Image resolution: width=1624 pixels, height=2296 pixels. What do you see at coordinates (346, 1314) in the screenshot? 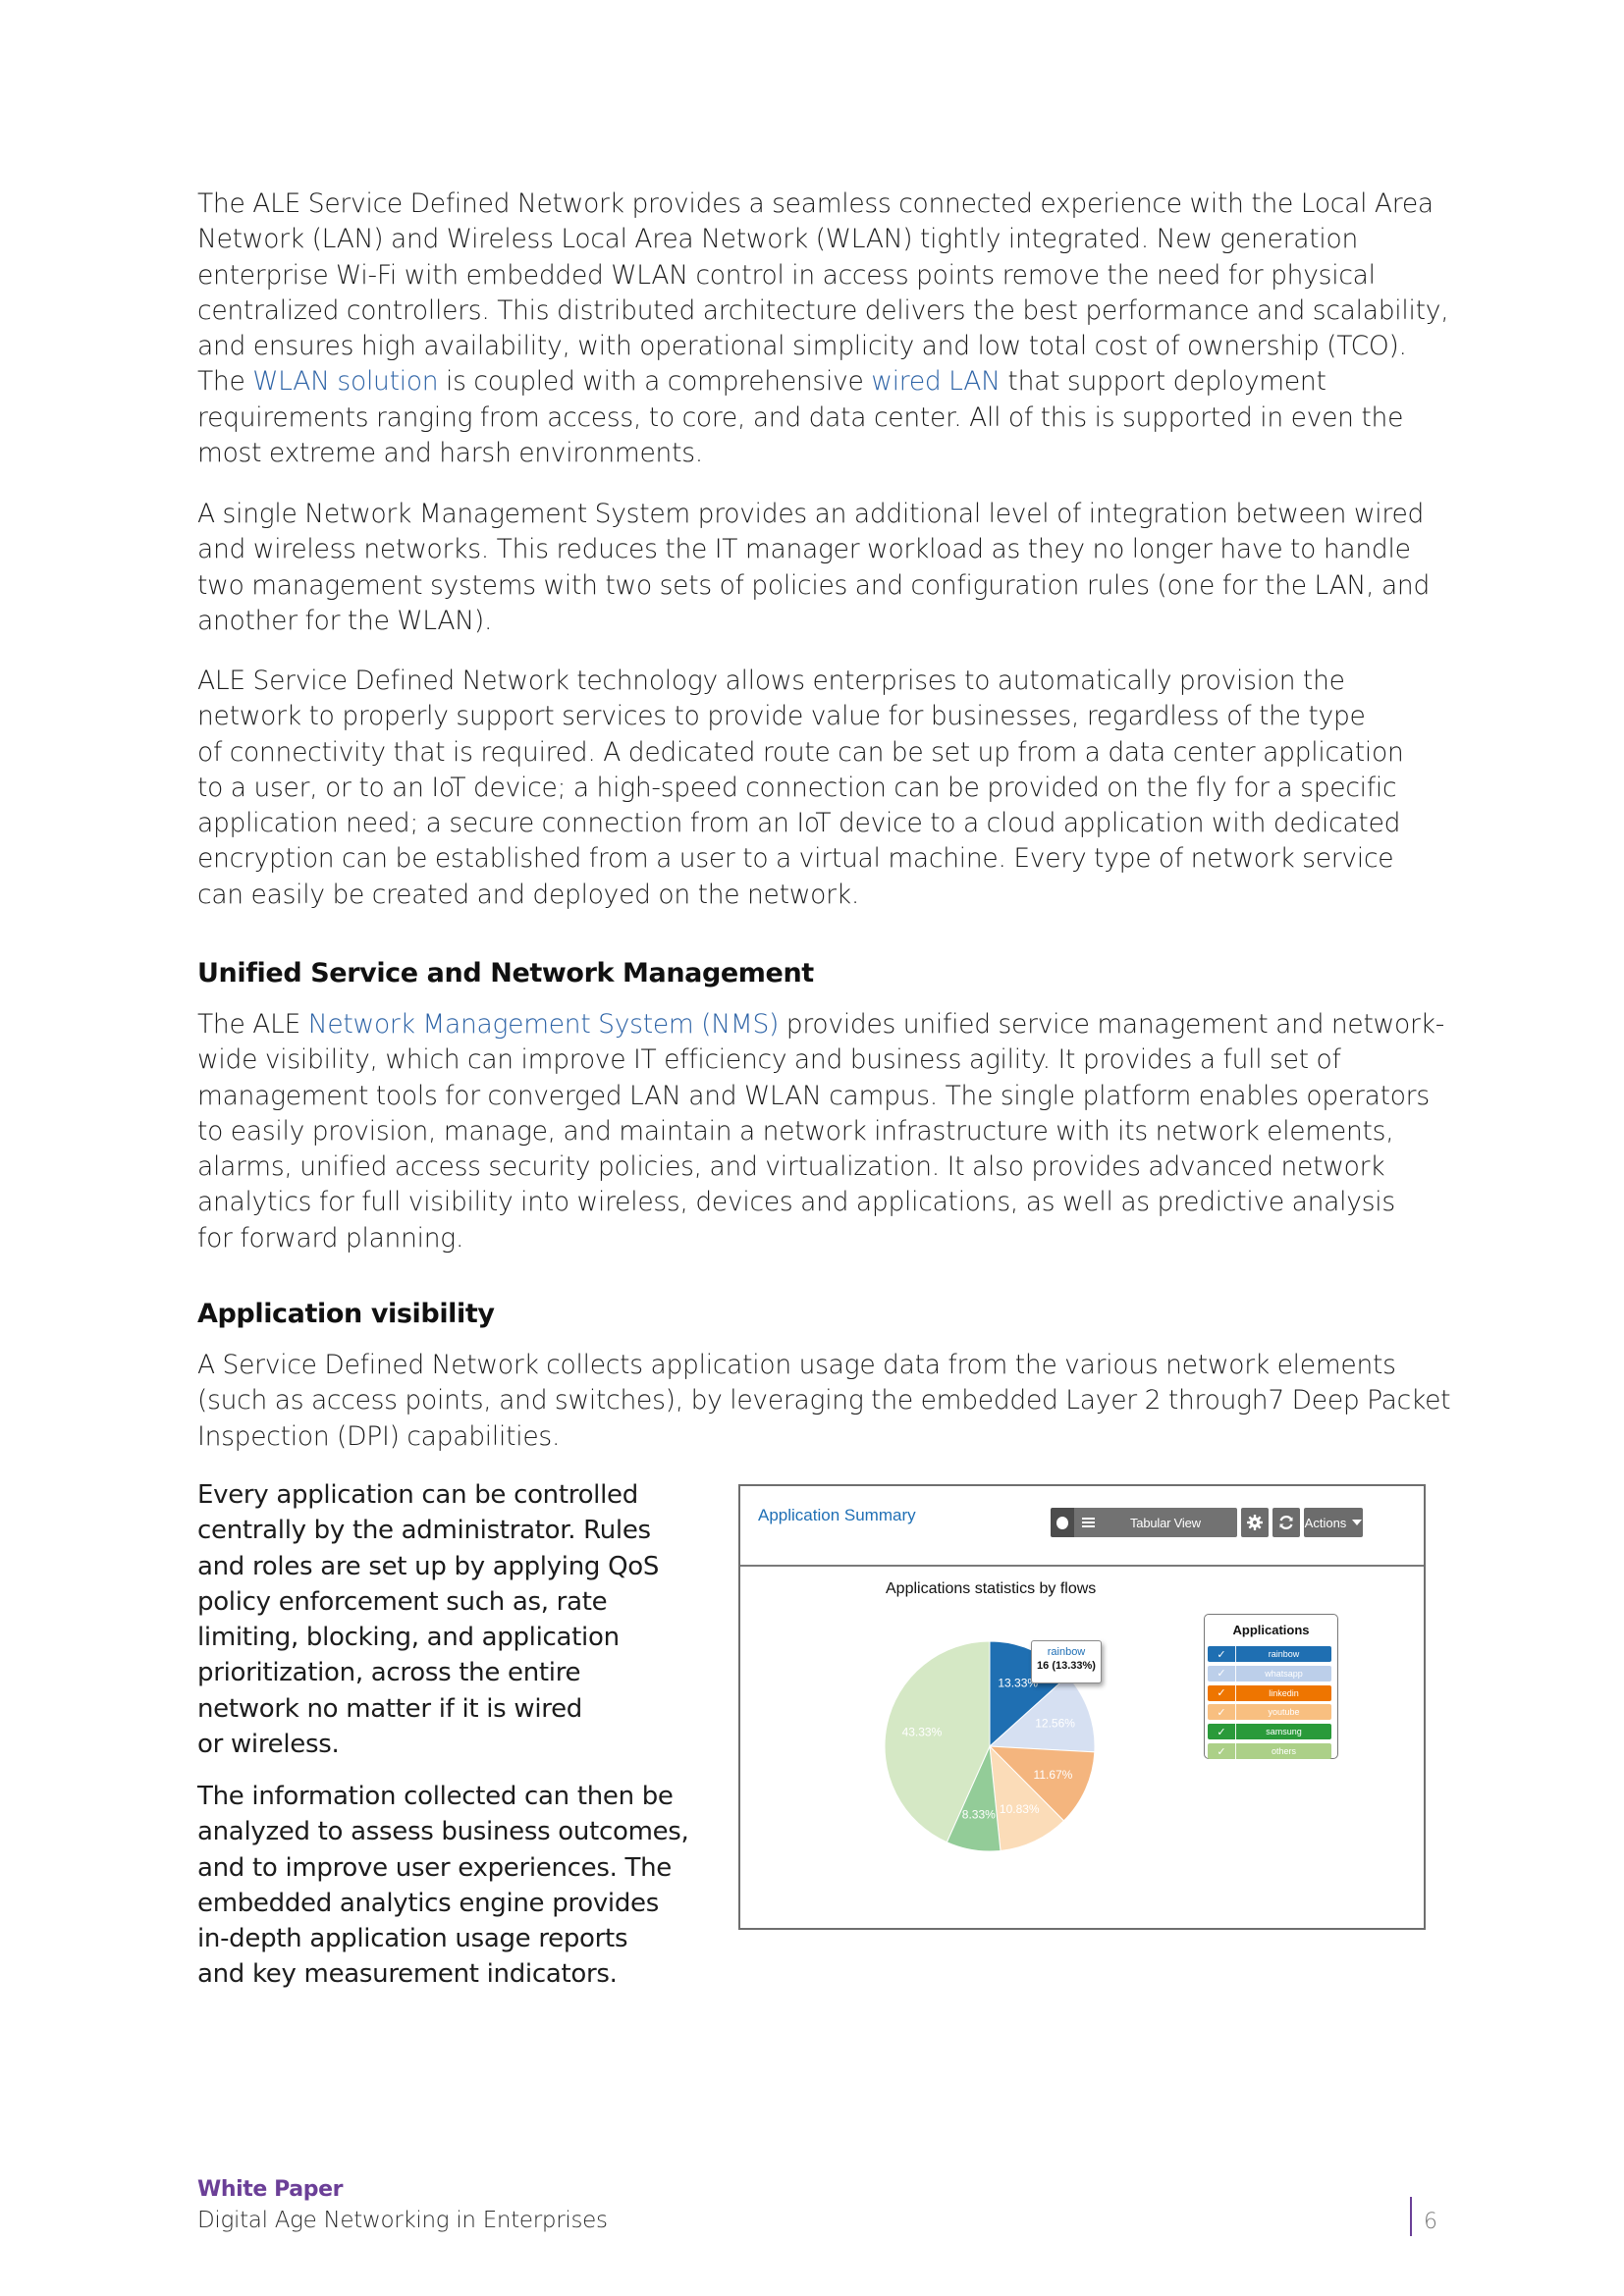
I see `section-heading-application-visibility: Application visibility` at bounding box center [346, 1314].